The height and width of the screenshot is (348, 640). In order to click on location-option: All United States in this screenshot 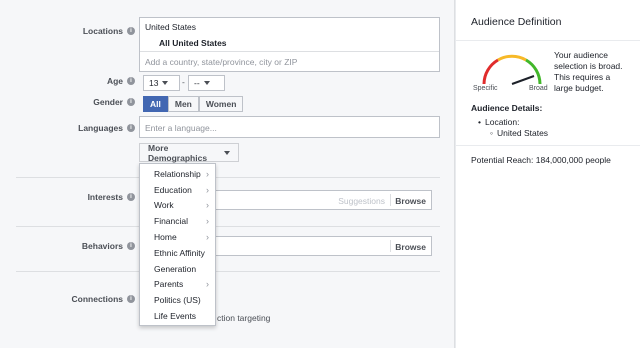, I will do `click(193, 43)`.